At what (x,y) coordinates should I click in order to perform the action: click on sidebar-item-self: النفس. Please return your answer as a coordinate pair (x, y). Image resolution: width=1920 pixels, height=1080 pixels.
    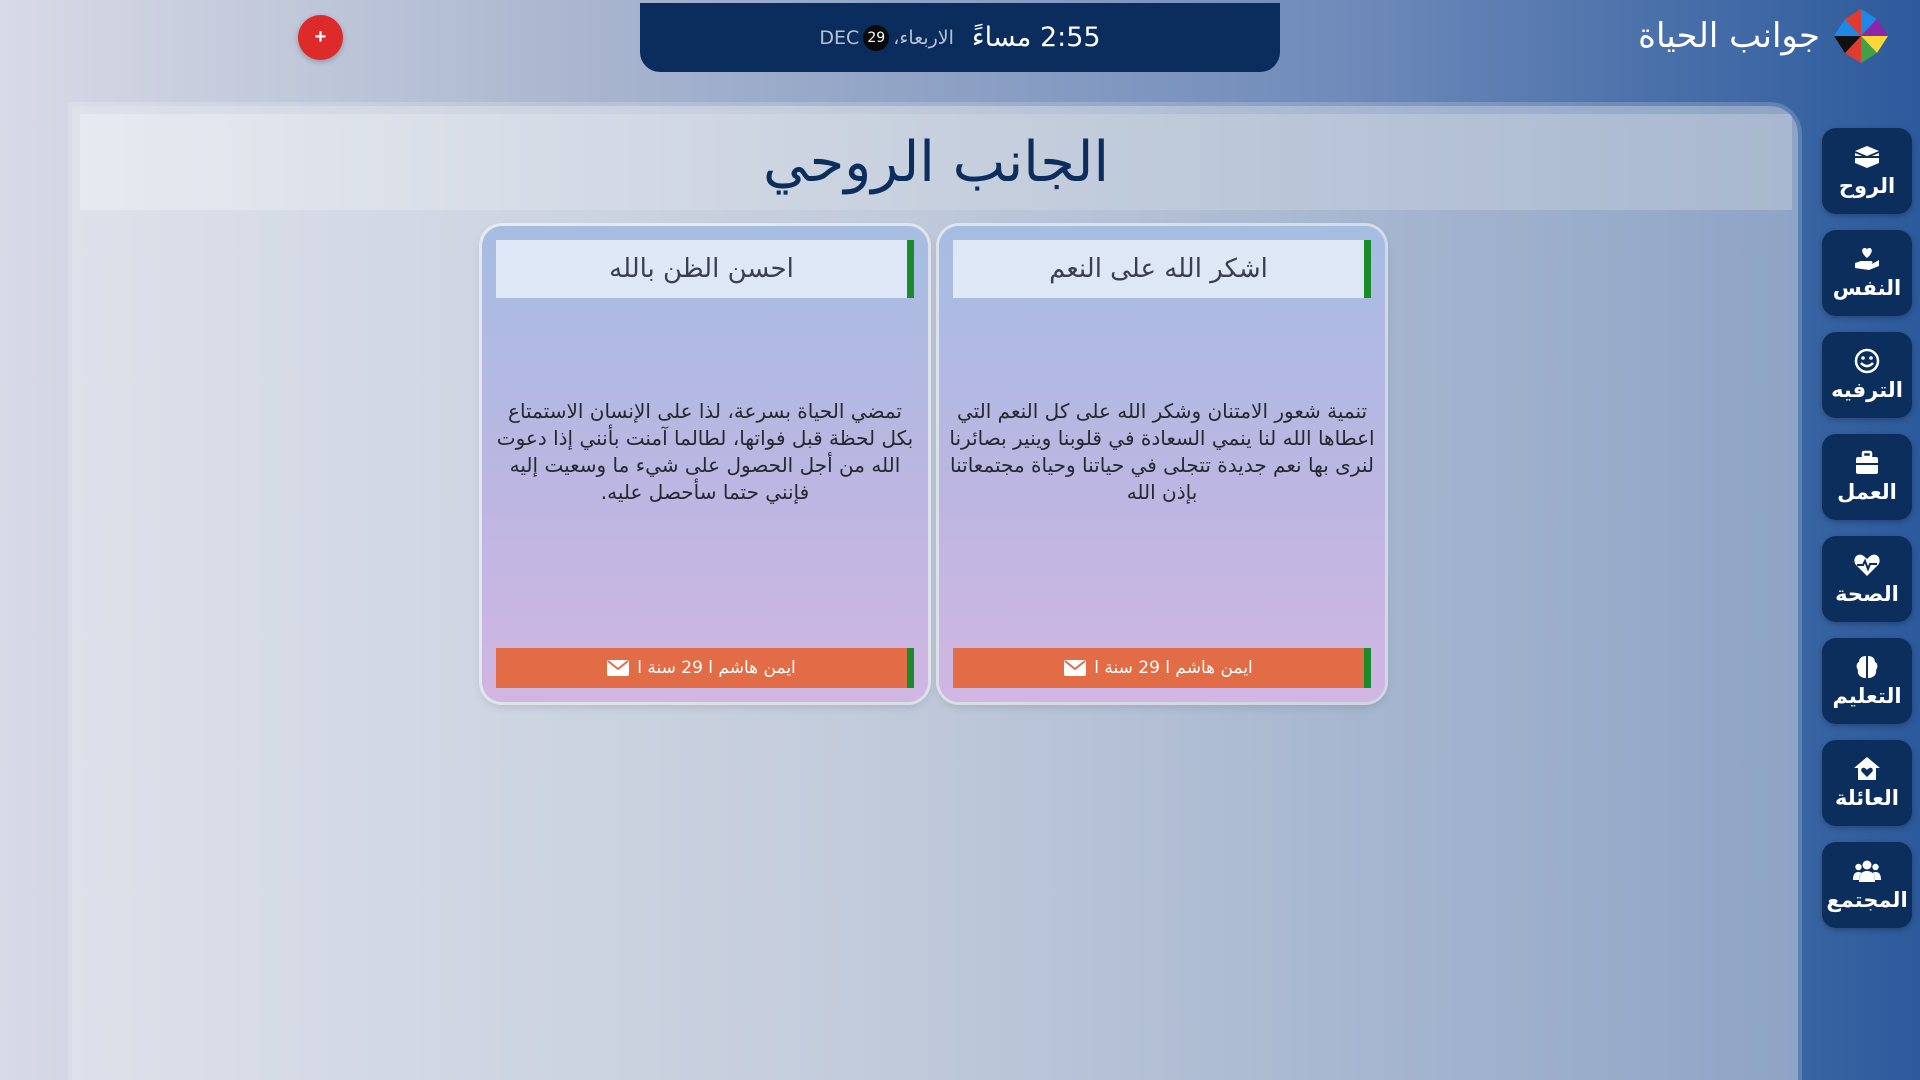
    Looking at the image, I should click on (1867, 273).